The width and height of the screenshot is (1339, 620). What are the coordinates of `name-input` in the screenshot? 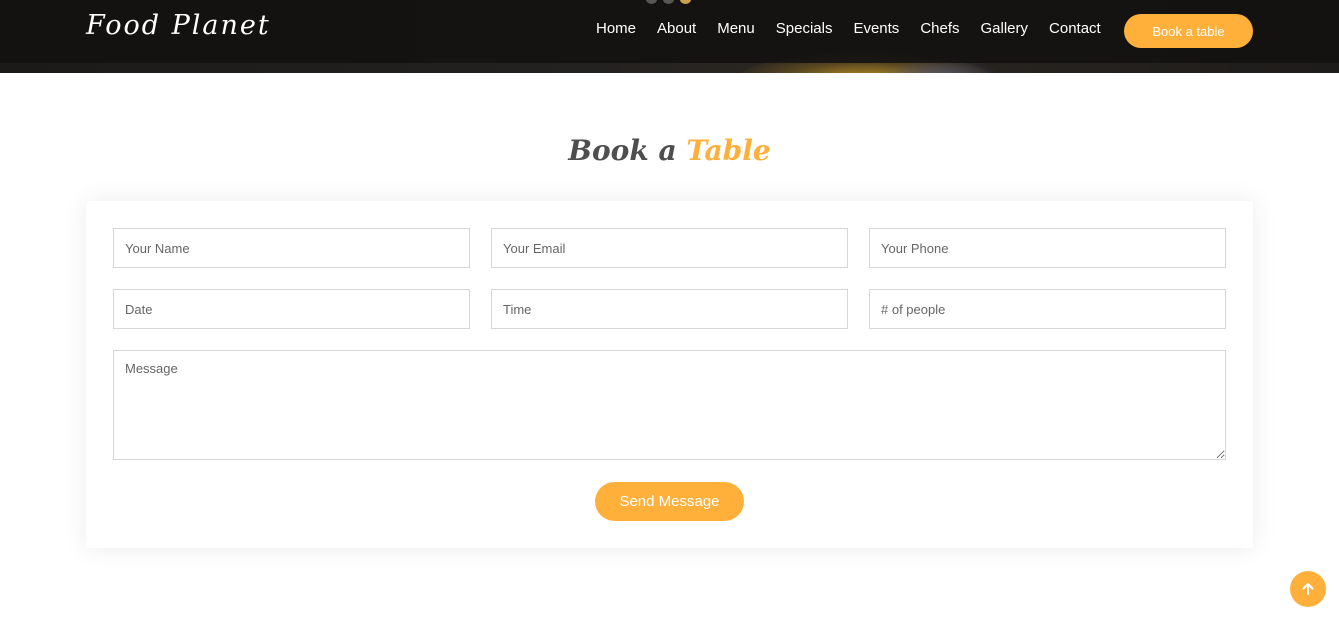 It's located at (291, 248).